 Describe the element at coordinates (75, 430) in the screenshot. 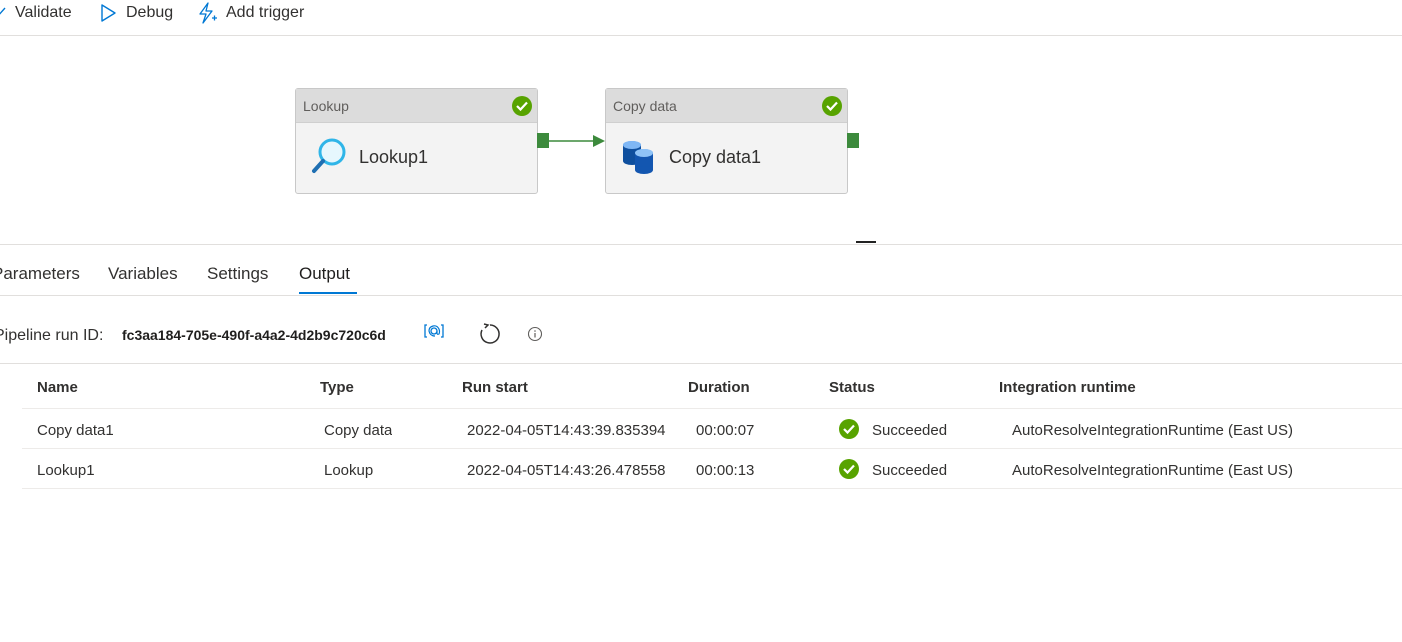

I see `cell-name: Copy data1` at that location.